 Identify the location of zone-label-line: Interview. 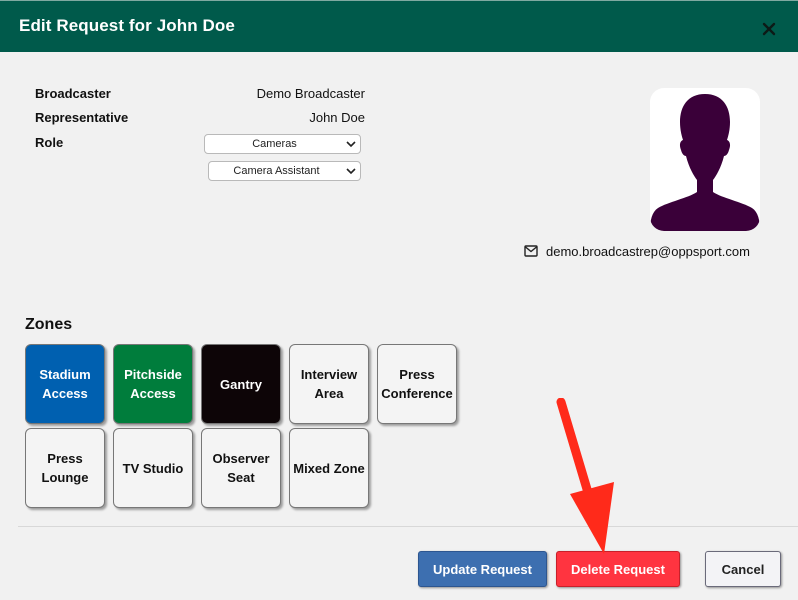
(329, 374).